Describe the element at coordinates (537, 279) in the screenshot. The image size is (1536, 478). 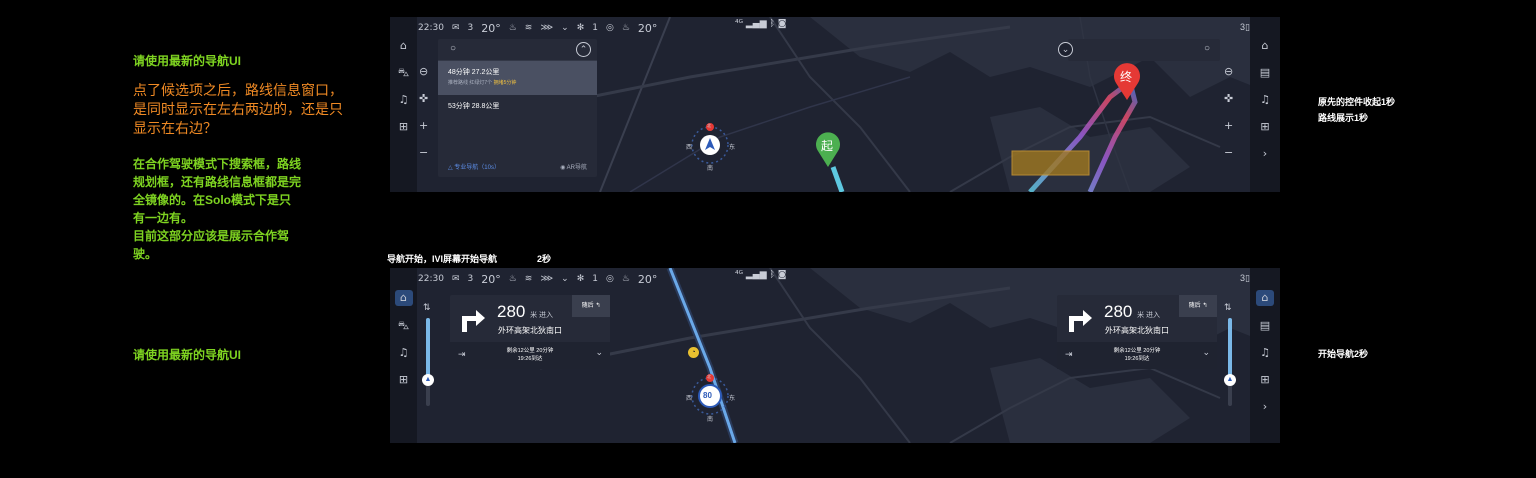
I see `status-bar: 22:30 ✉ 3 20° ♨ ≋ ⋙ ⌄ ✻ 1 ◎ ♨ 20°` at that location.